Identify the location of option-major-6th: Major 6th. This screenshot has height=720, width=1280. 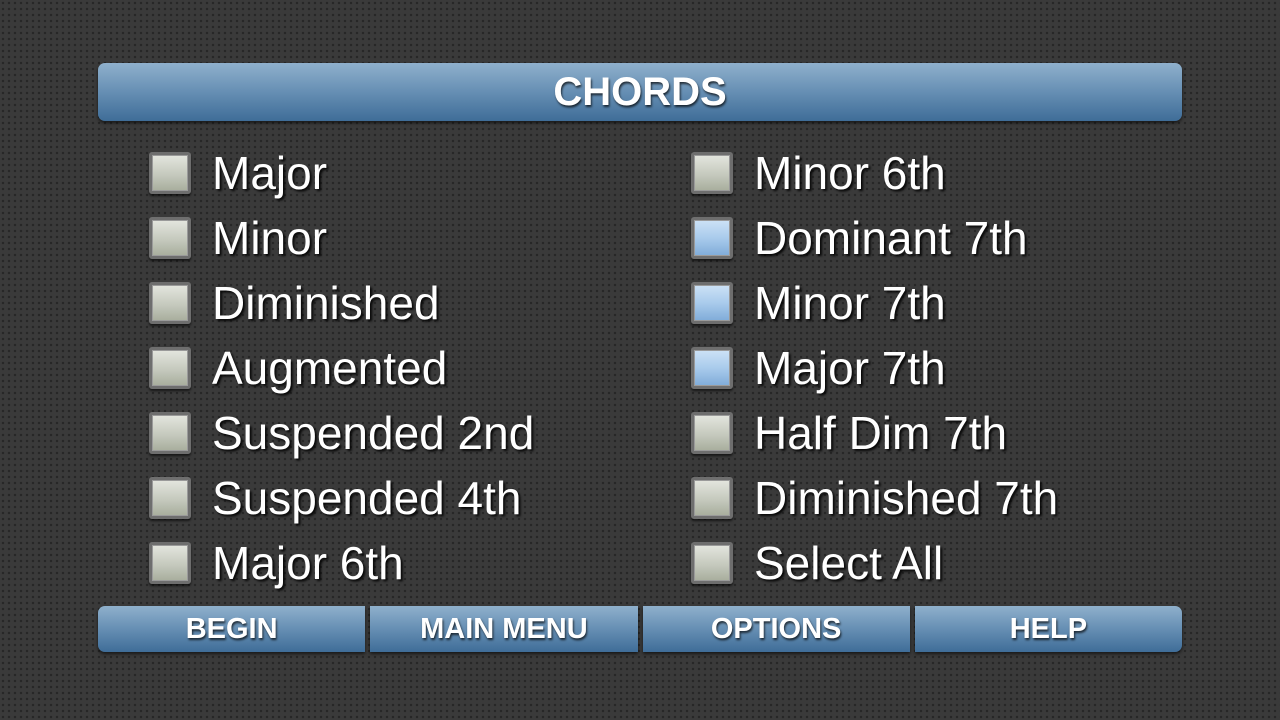
(341, 568).